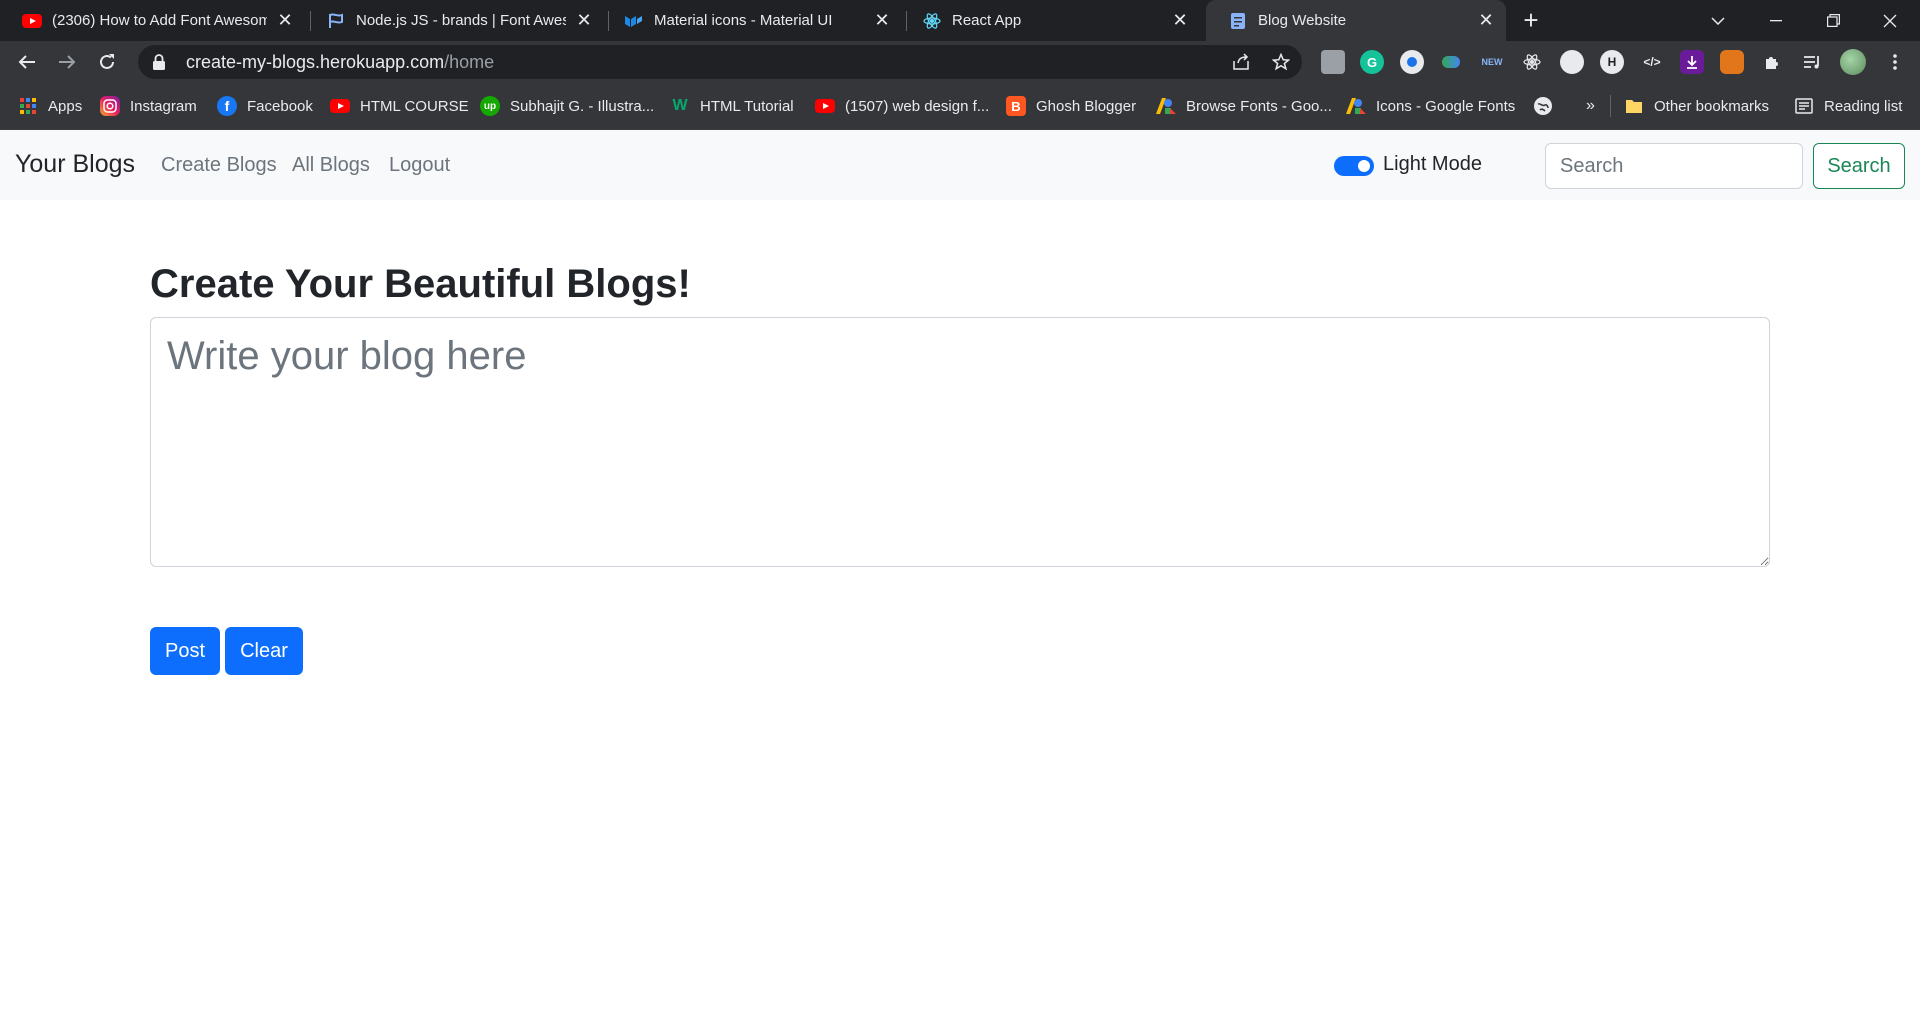  What do you see at coordinates (1610, 106) in the screenshot?
I see `bookmarks-divider` at bounding box center [1610, 106].